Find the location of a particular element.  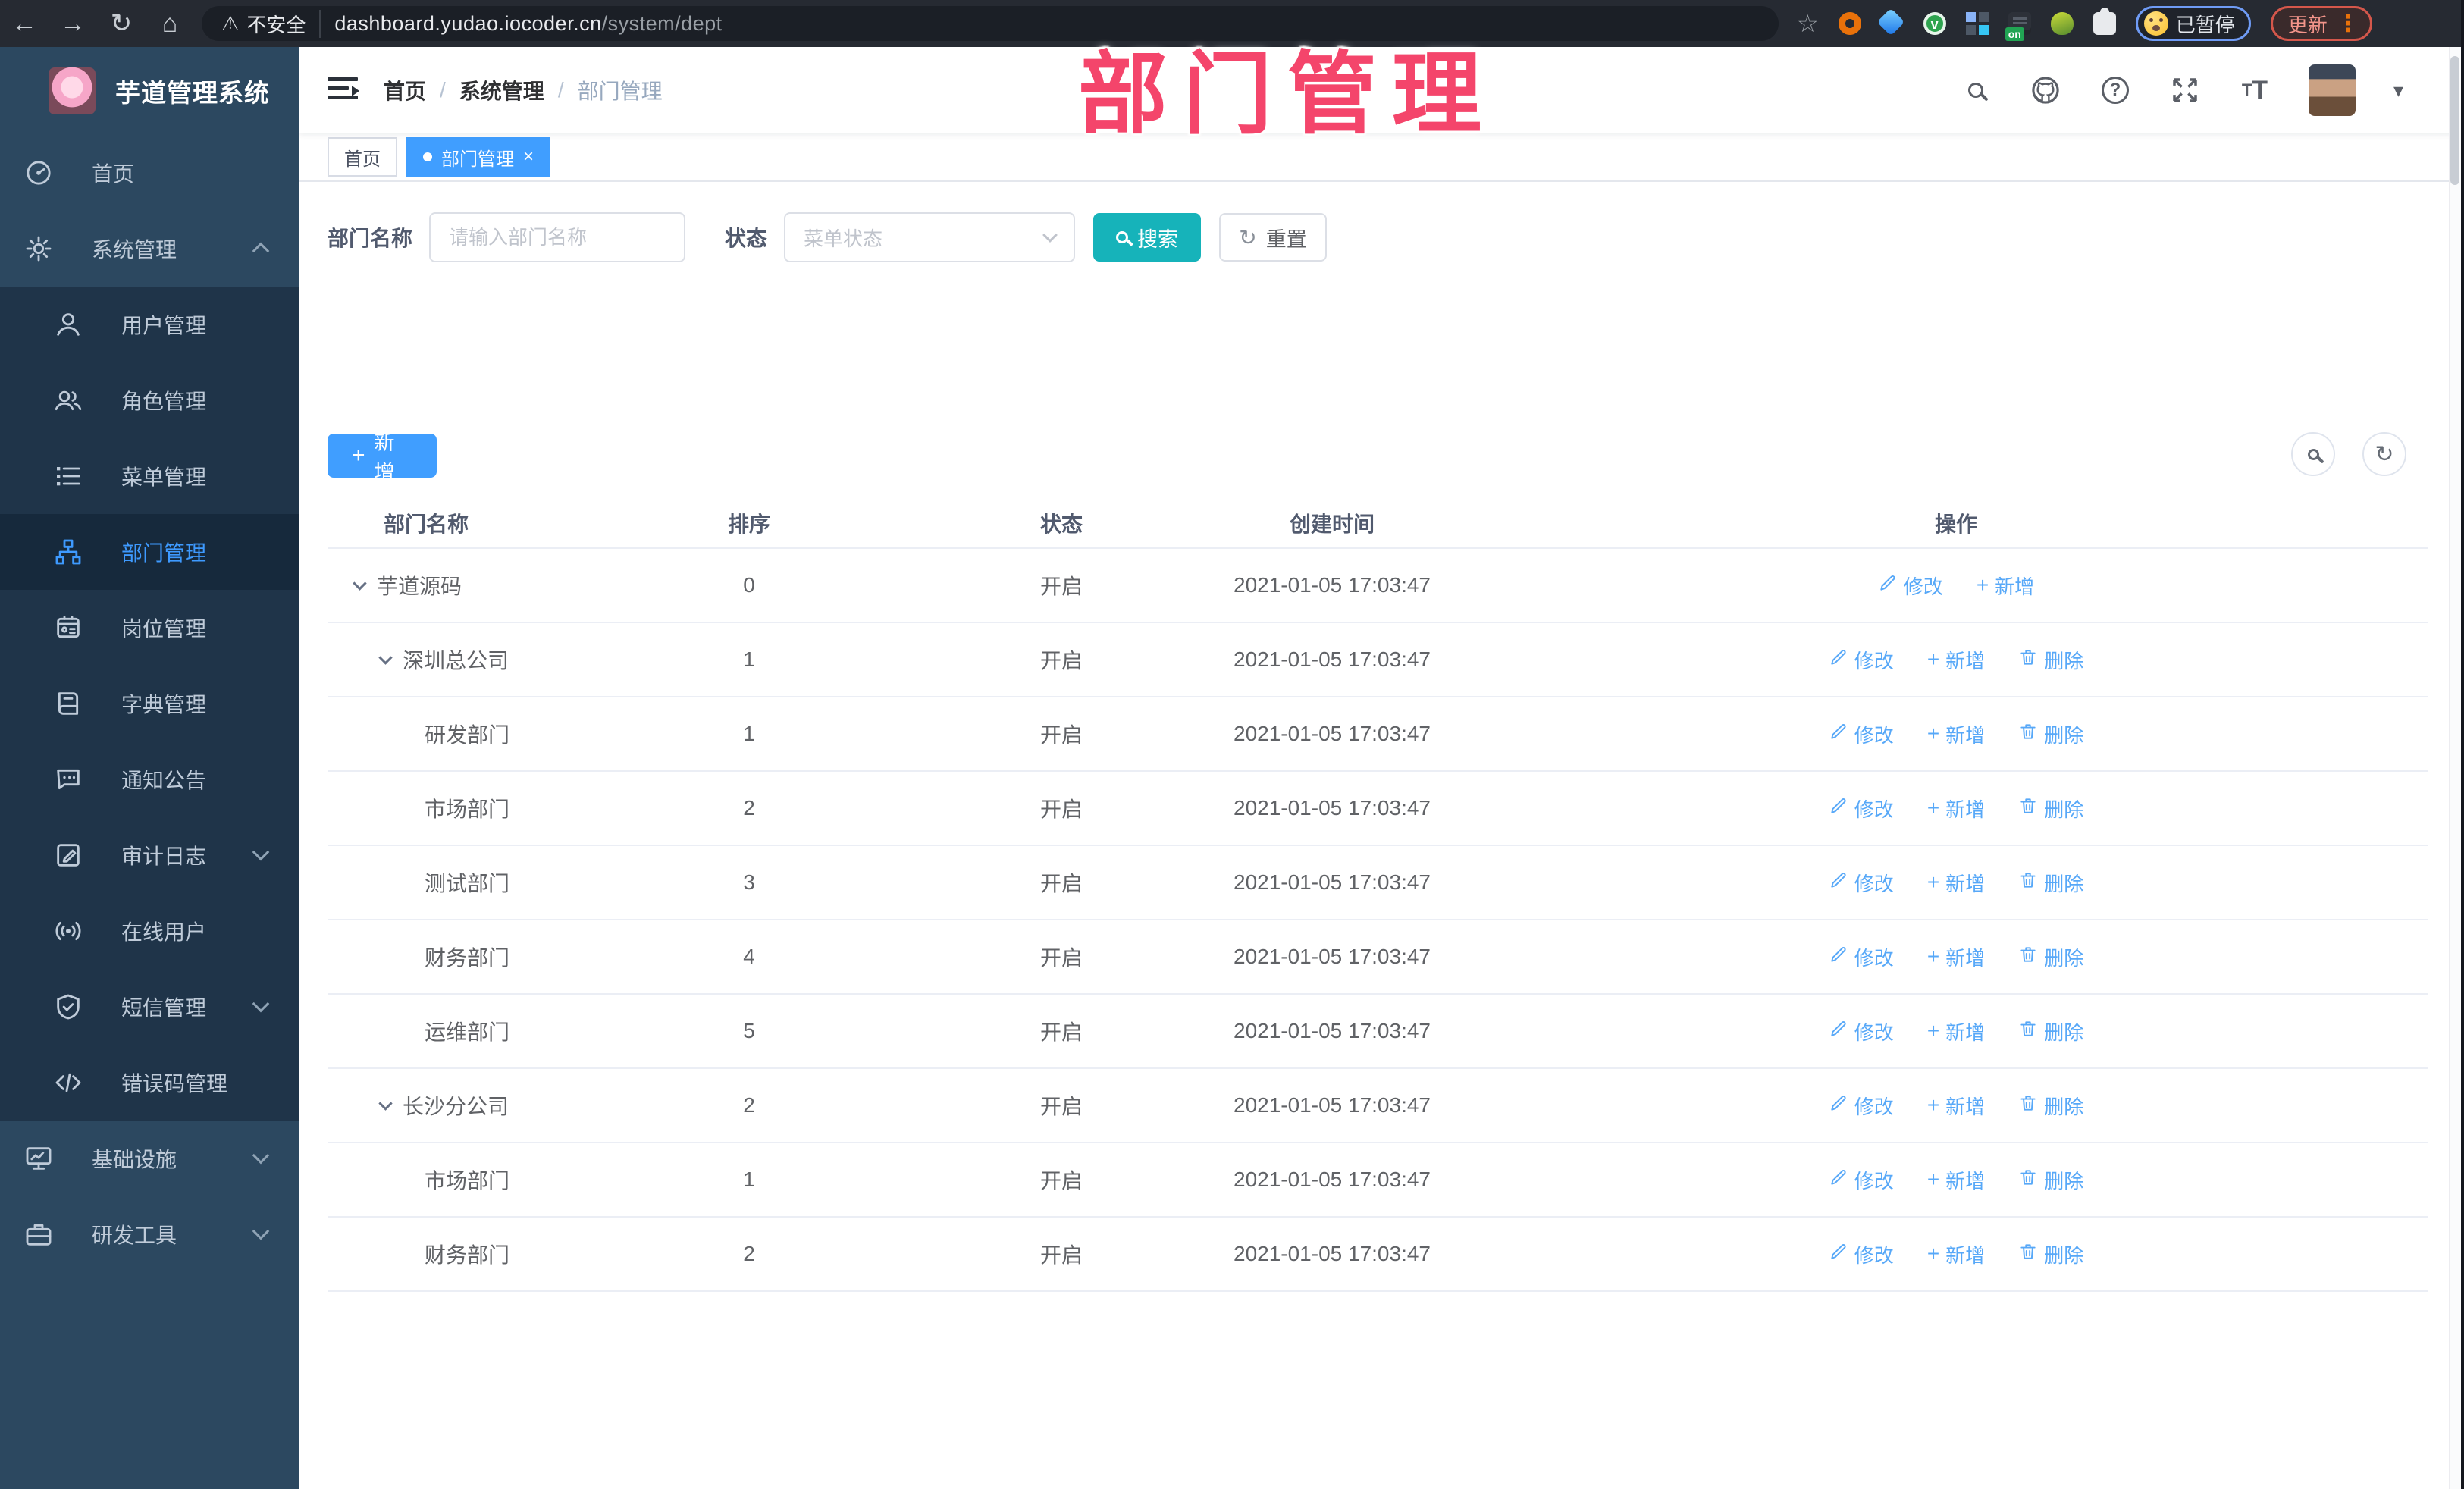

page-scrollbar is located at coordinates (2455, 768).